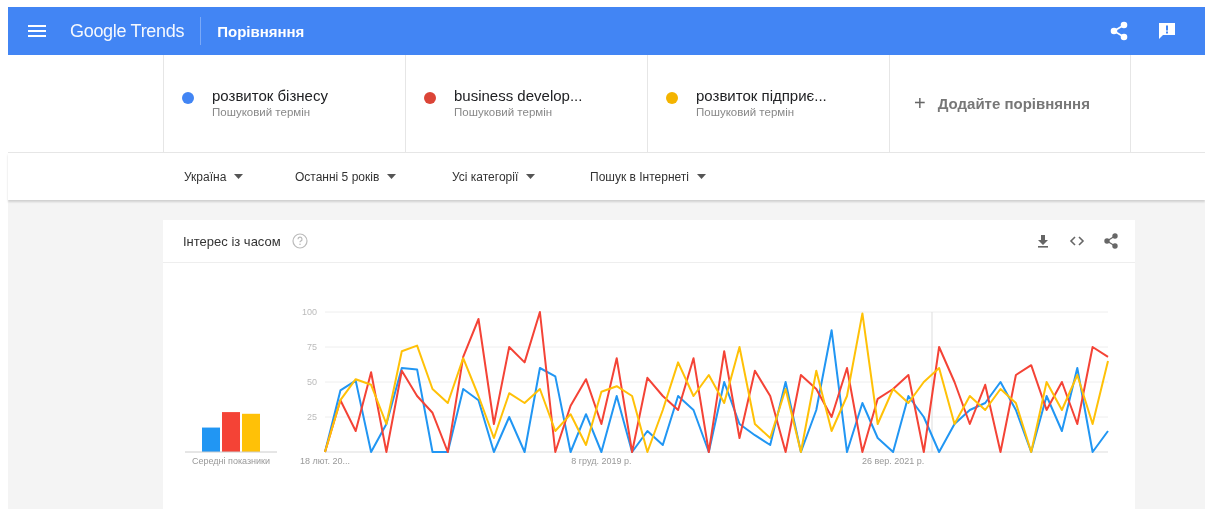 The width and height of the screenshot is (1205, 509). What do you see at coordinates (920, 103) in the screenshot?
I see `plus-icon: +` at bounding box center [920, 103].